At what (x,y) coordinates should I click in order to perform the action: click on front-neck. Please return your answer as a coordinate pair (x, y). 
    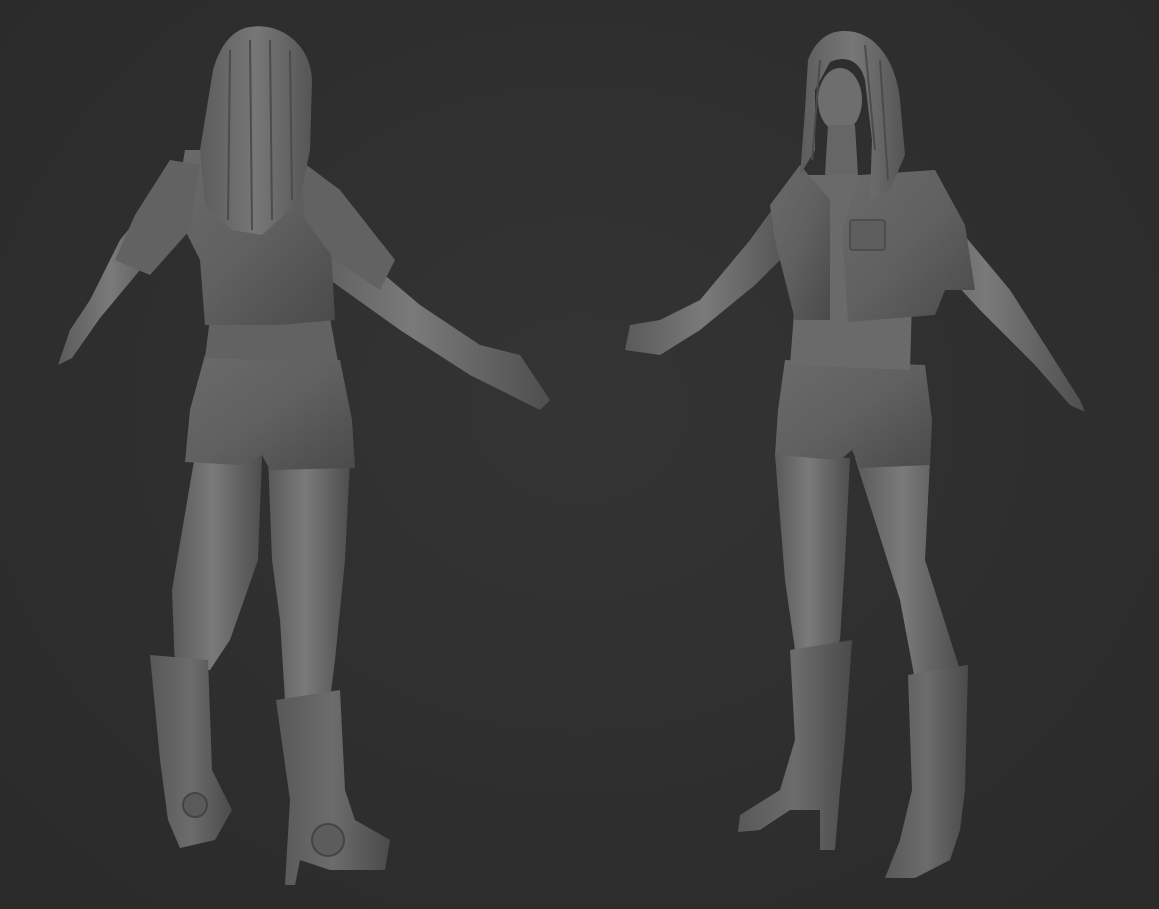
    Looking at the image, I should click on (841, 150).